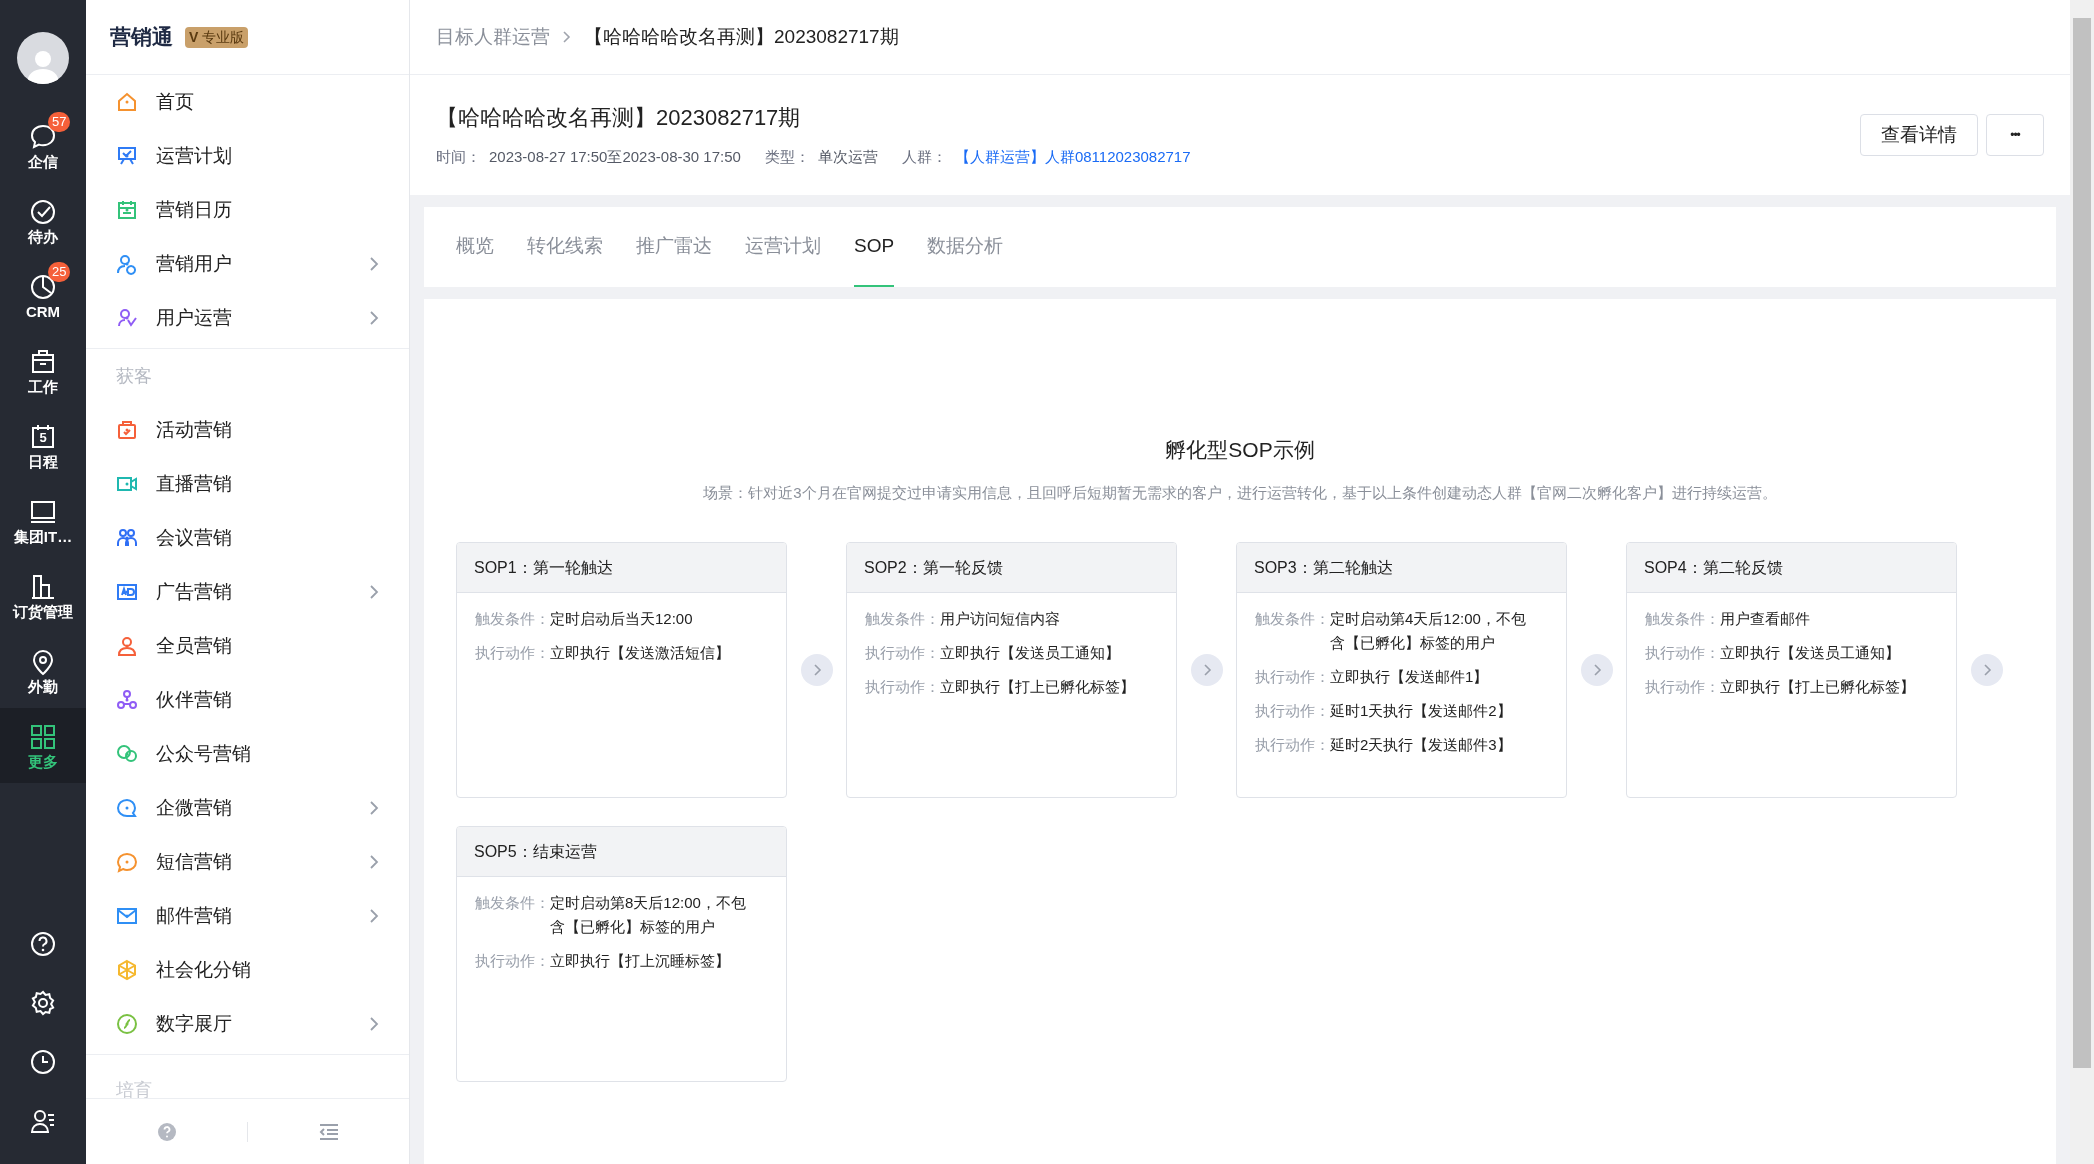 The width and height of the screenshot is (2094, 1164). What do you see at coordinates (43, 611) in the screenshot?
I see `rail-label: 订货管理` at bounding box center [43, 611].